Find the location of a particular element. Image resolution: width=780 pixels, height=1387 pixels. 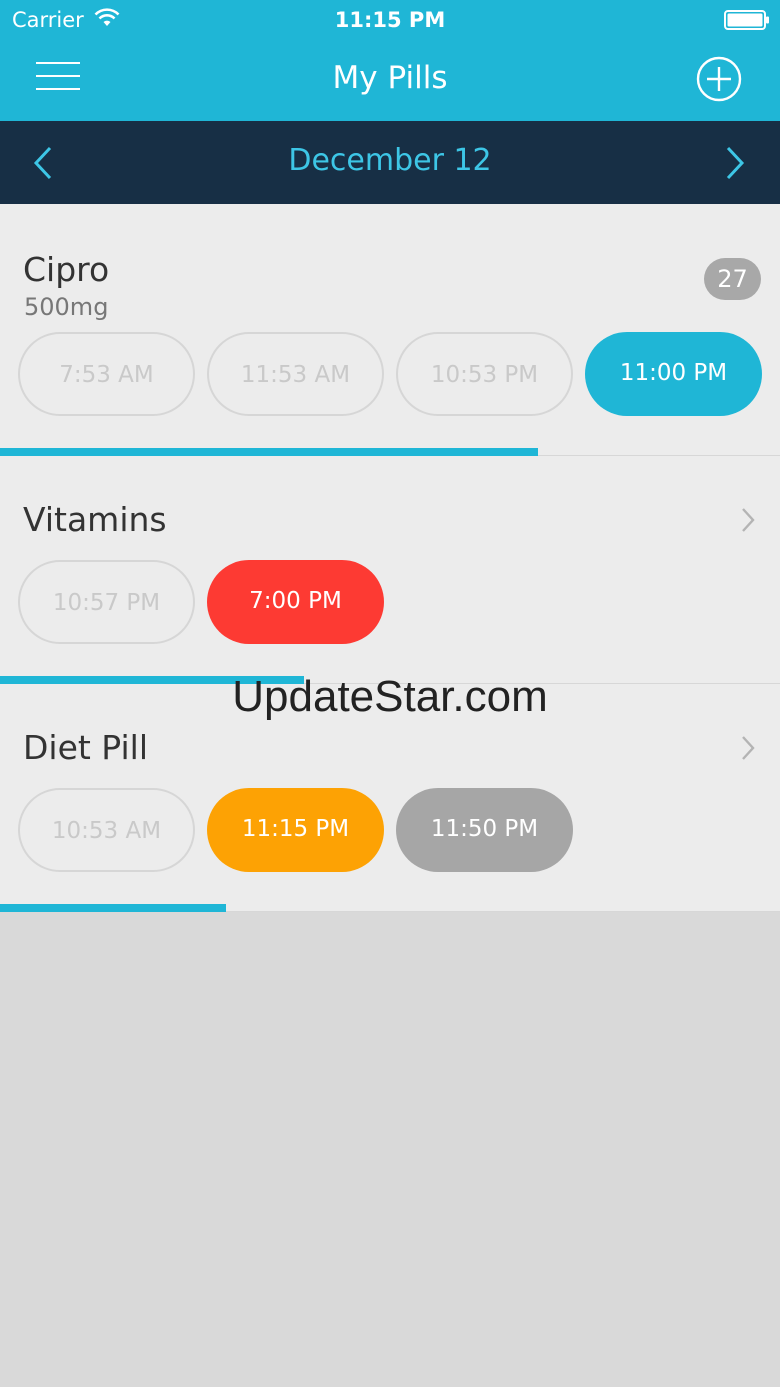

app-header: Carrier 11:15 PM My Pills is located at coordinates (390, 60).